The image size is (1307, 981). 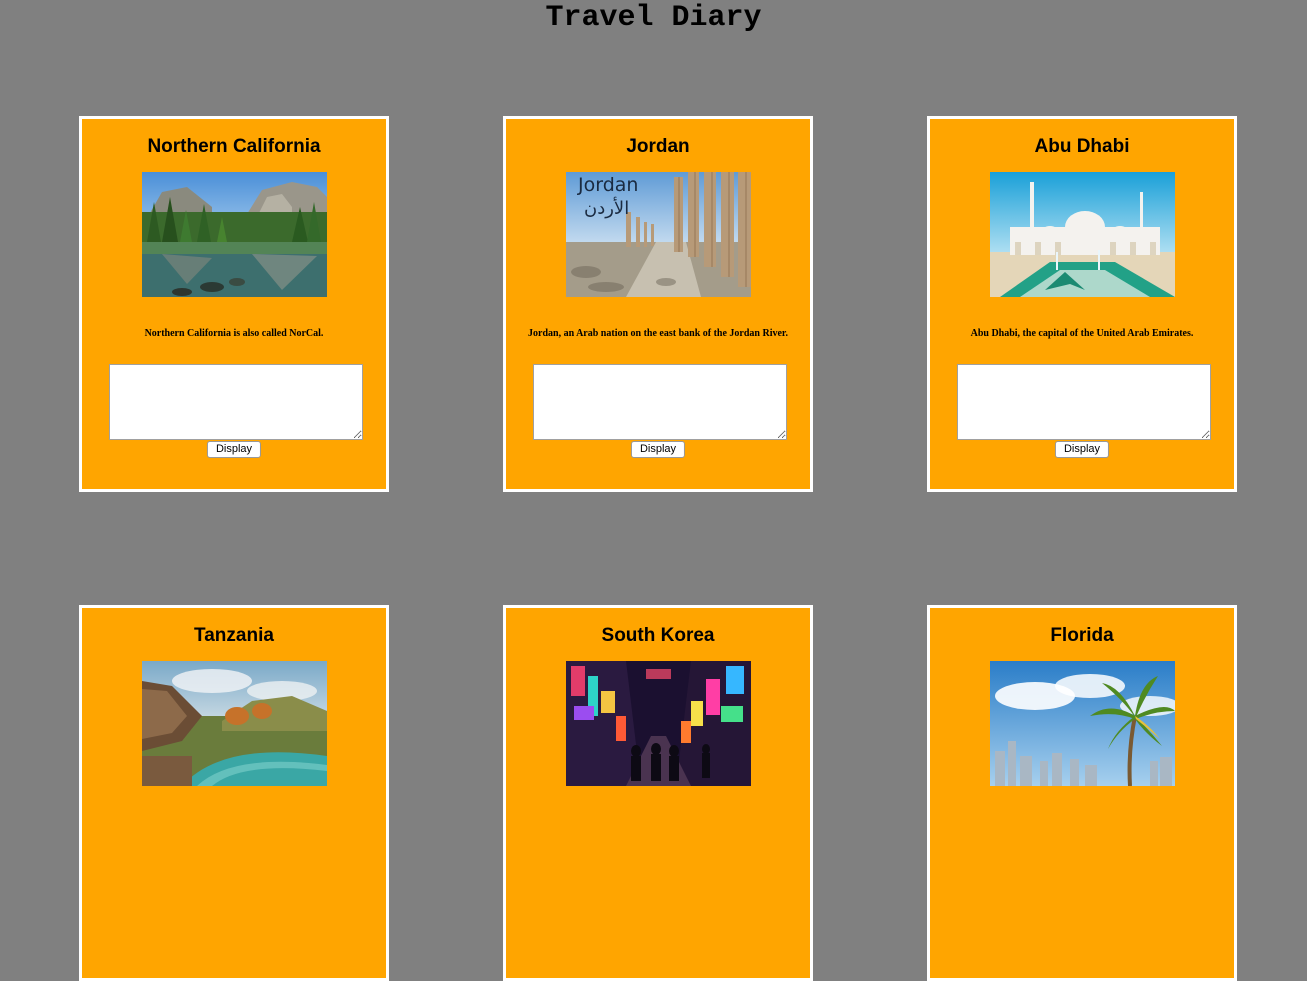 I want to click on destination-card-tanzania: Tanzania, so click(x=234, y=793).